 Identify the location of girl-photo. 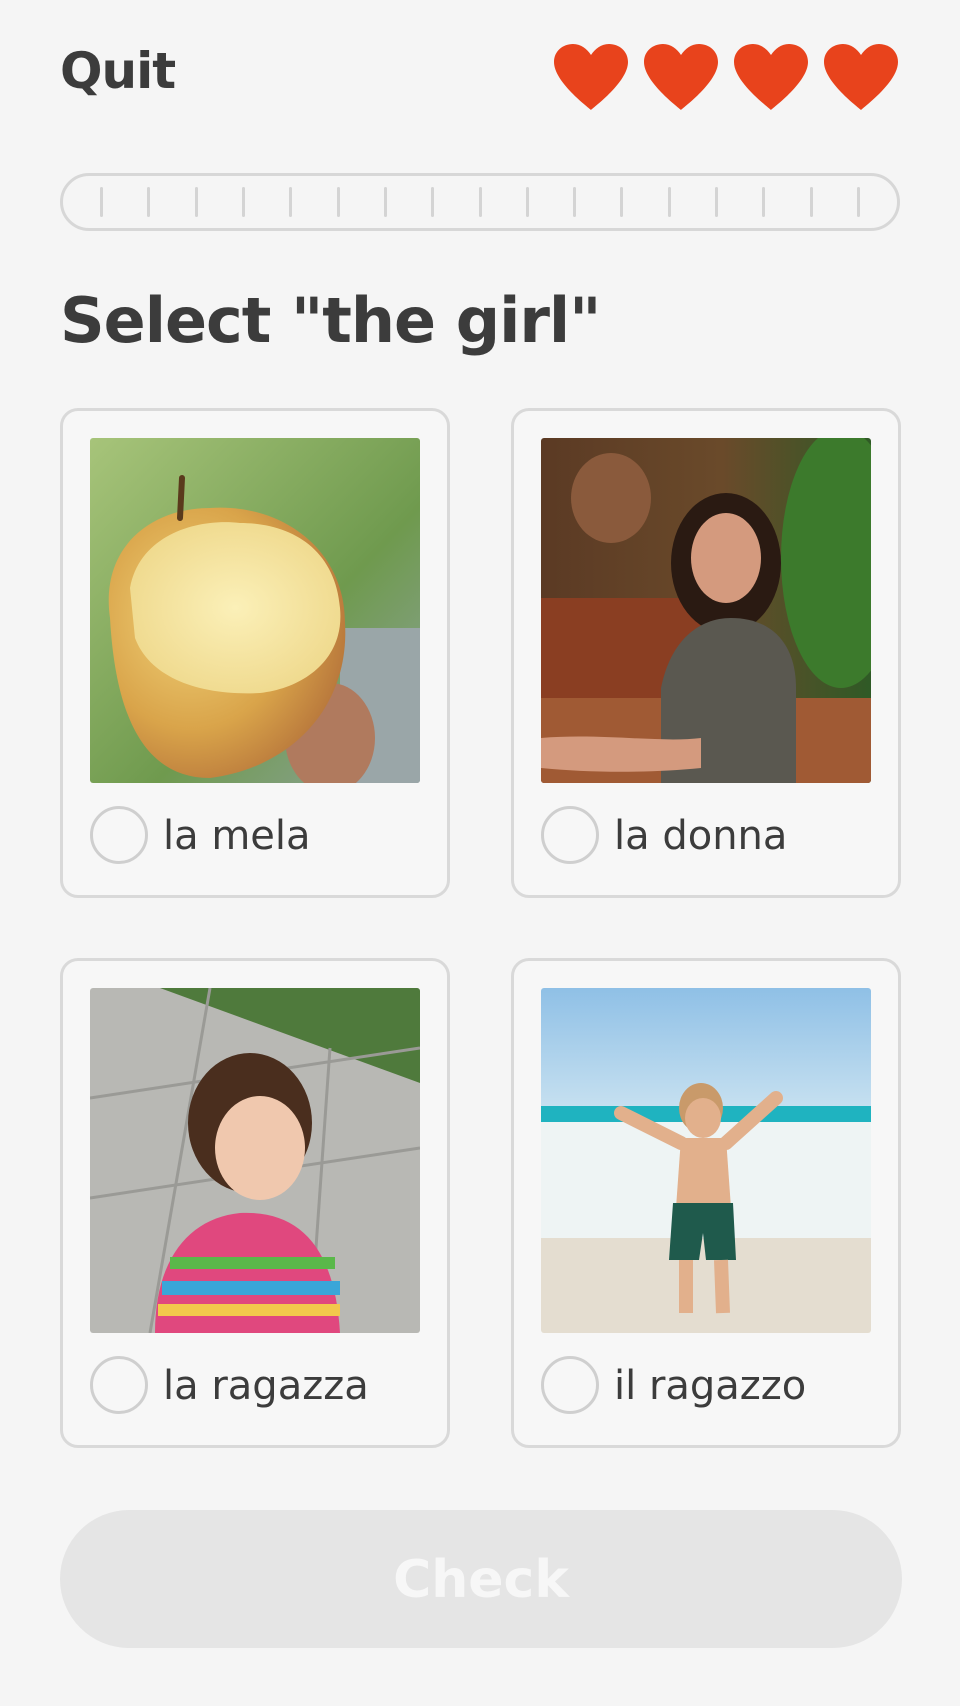
(255, 1160).